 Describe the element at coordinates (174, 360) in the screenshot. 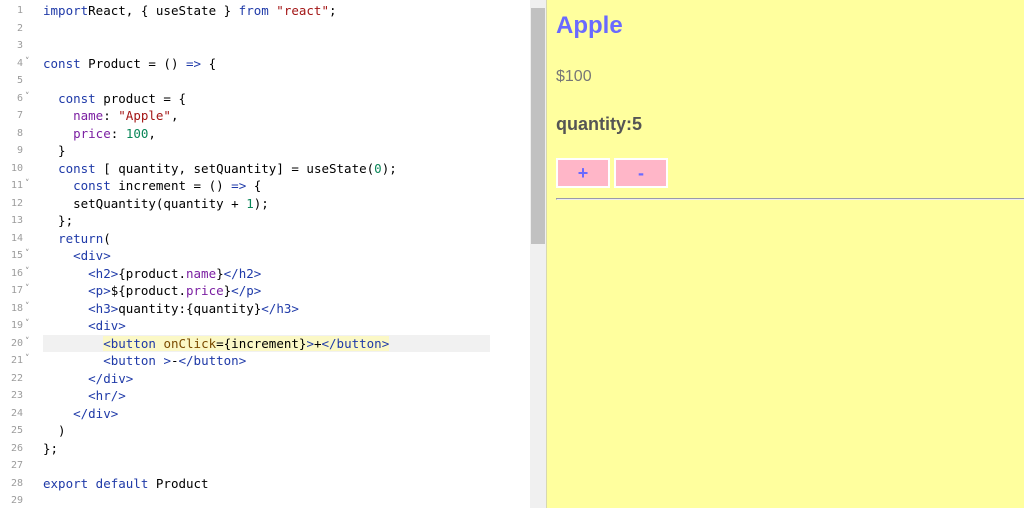

I see `code-token: -` at that location.